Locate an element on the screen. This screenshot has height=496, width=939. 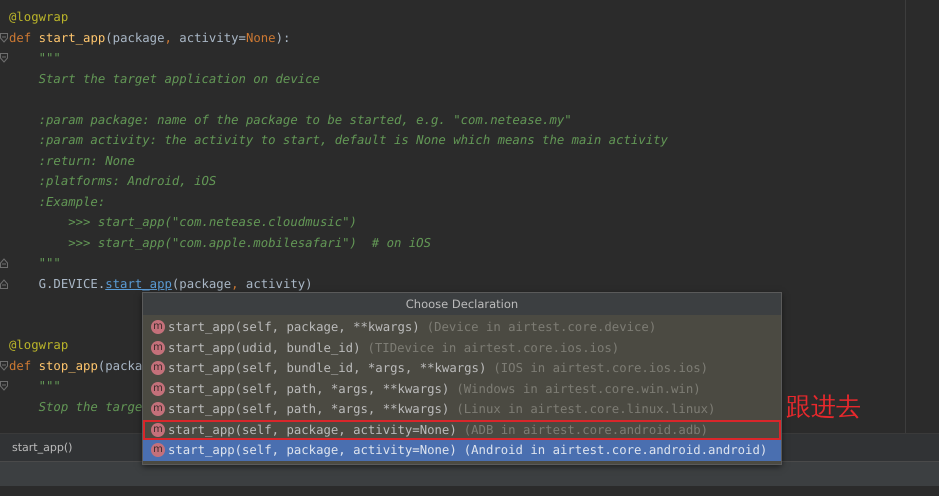
code-line: :return: None is located at coordinates (86, 160).